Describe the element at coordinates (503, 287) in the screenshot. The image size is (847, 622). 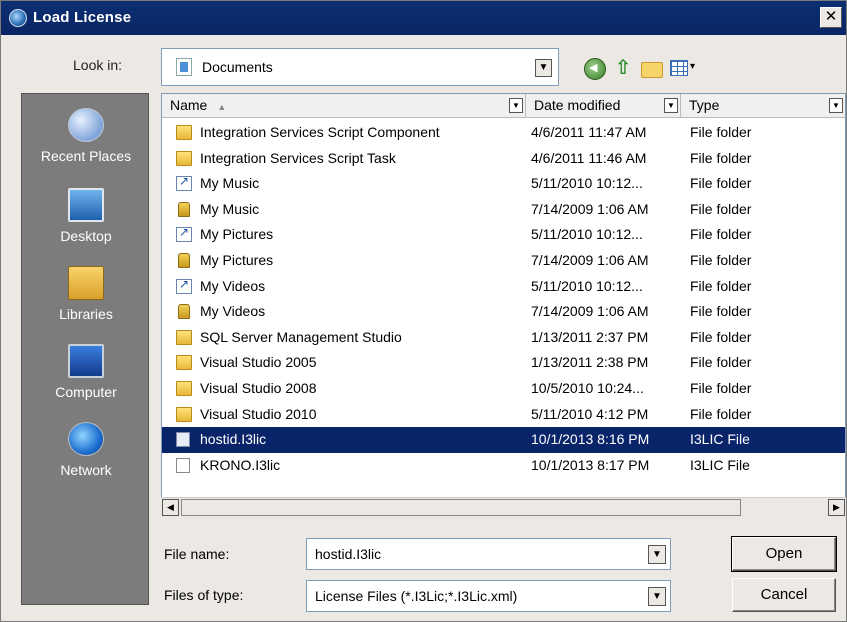
I see `file-row: My Videos 5/11/2010 10:12... File folder` at that location.